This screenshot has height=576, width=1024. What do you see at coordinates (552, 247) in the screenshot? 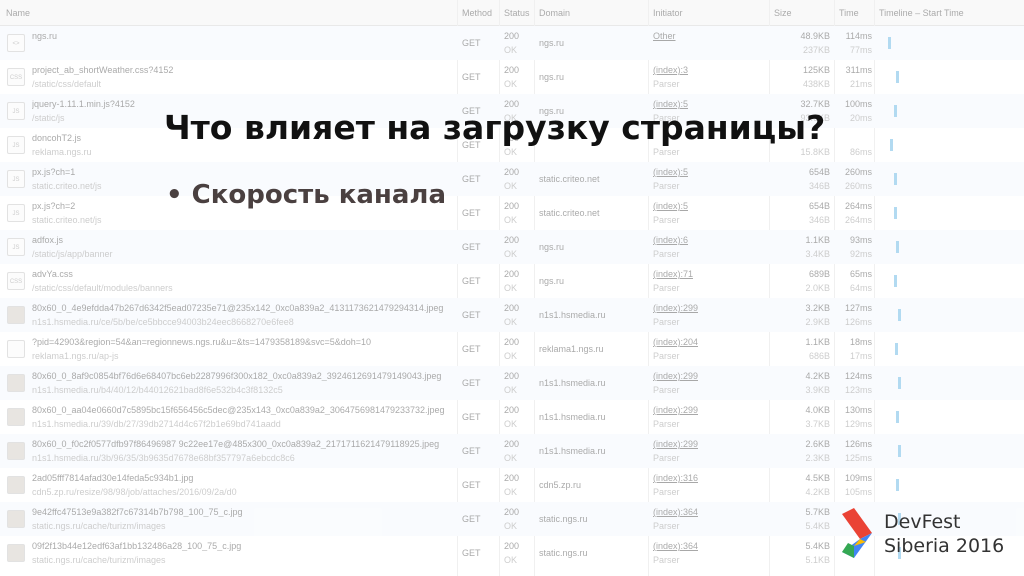
I see `request-domain: ngs.ru` at bounding box center [552, 247].